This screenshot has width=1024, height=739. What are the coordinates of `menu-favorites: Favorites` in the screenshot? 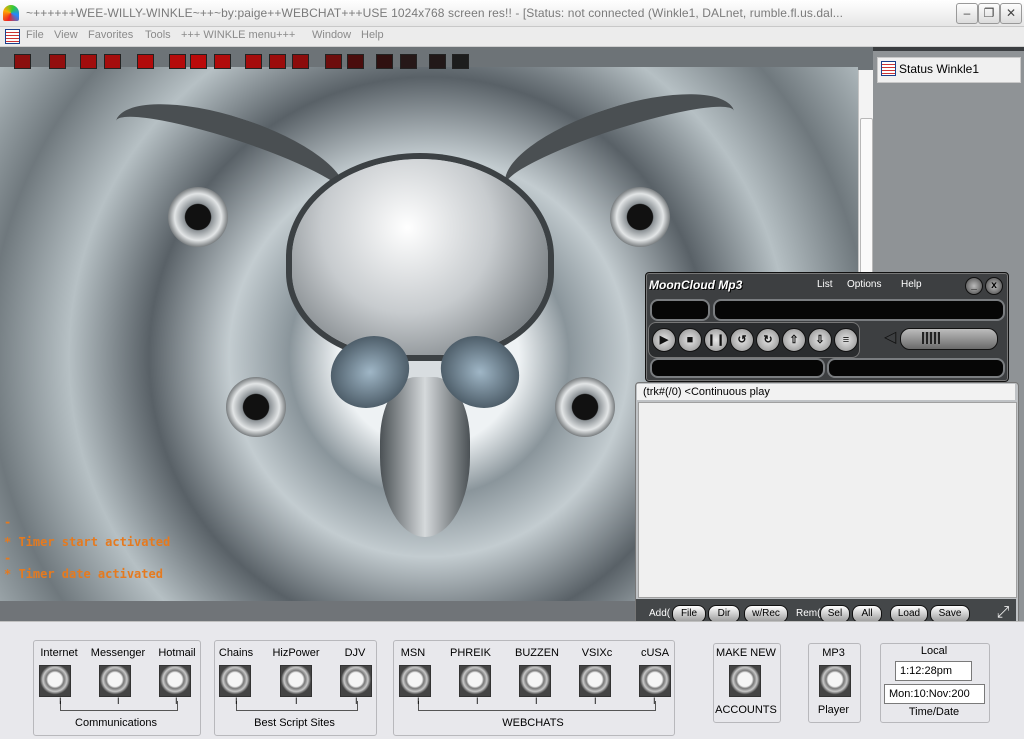 It's located at (110, 36).